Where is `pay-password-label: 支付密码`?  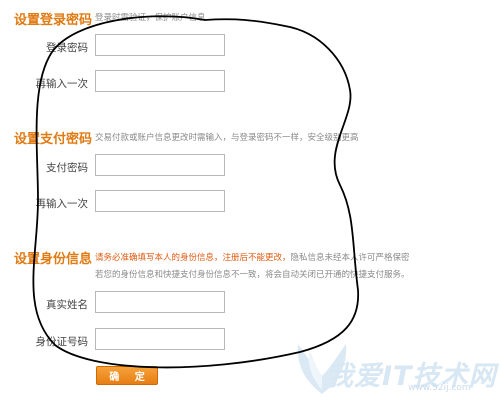 pay-password-label: 支付密码 is located at coordinates (67, 168).